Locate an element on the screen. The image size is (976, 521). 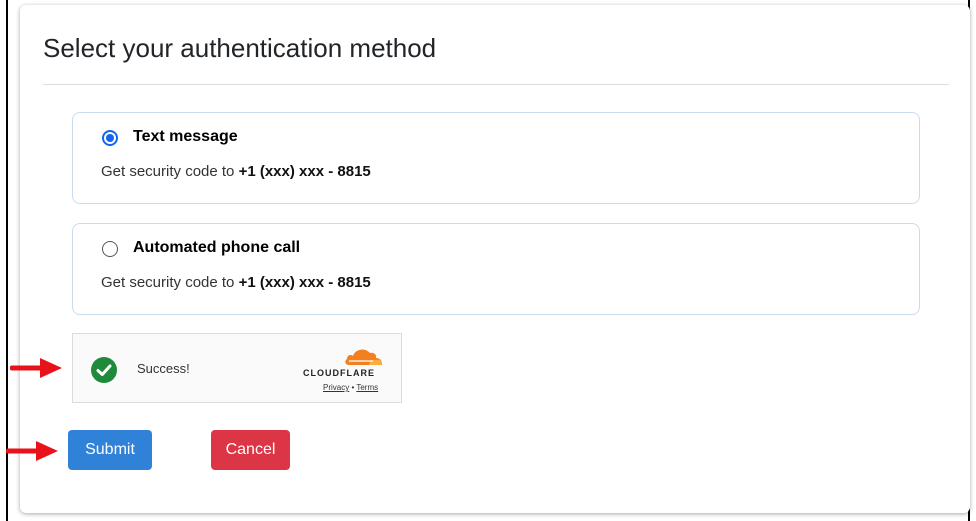
captcha-links: Privacy • Terms is located at coordinates (350, 387).